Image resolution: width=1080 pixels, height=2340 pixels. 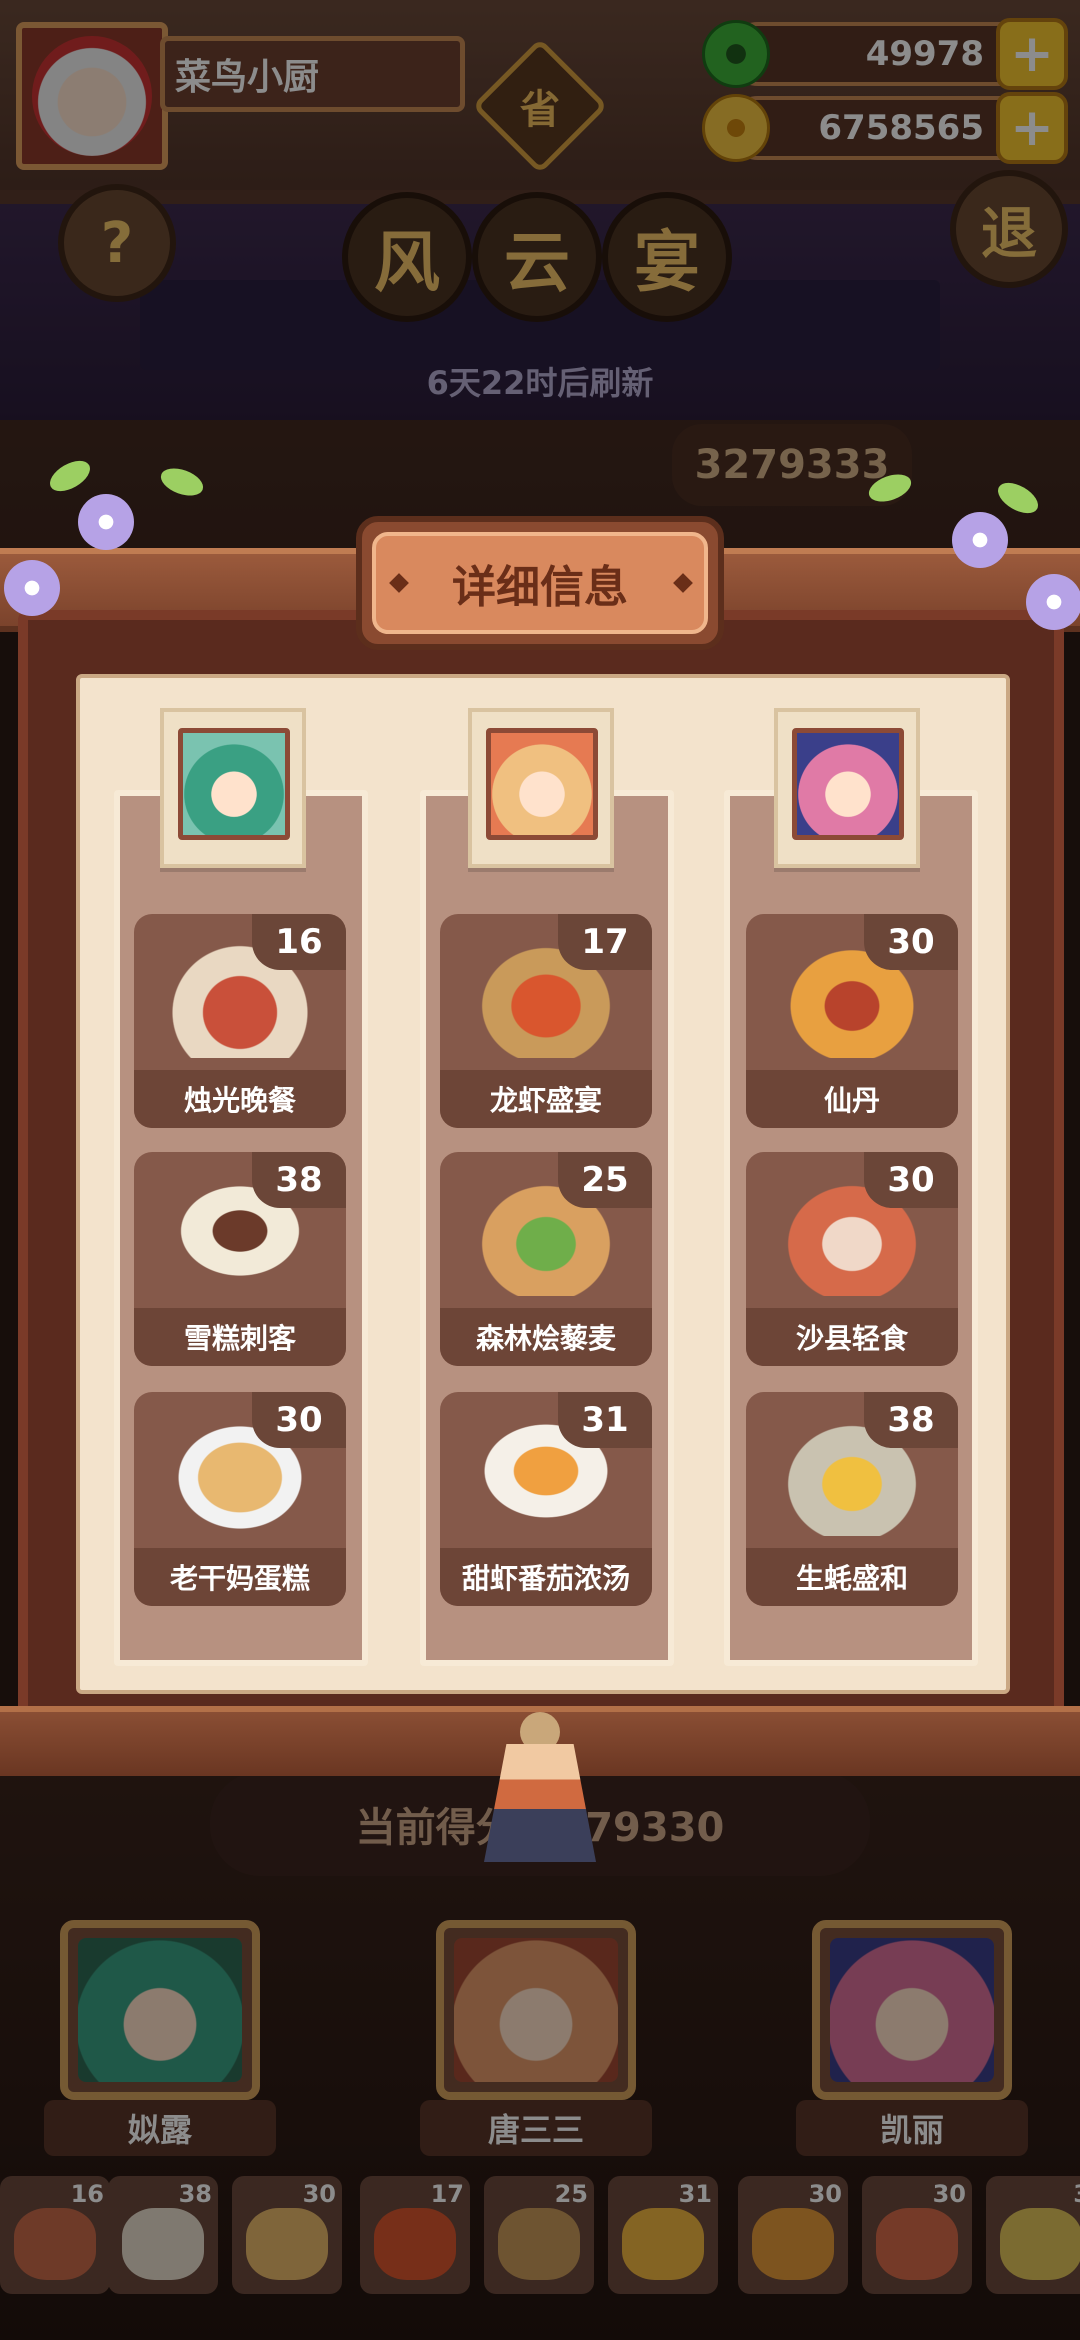 What do you see at coordinates (852, 1499) in the screenshot?
I see `dish-card: 38 生蚝盛和` at bounding box center [852, 1499].